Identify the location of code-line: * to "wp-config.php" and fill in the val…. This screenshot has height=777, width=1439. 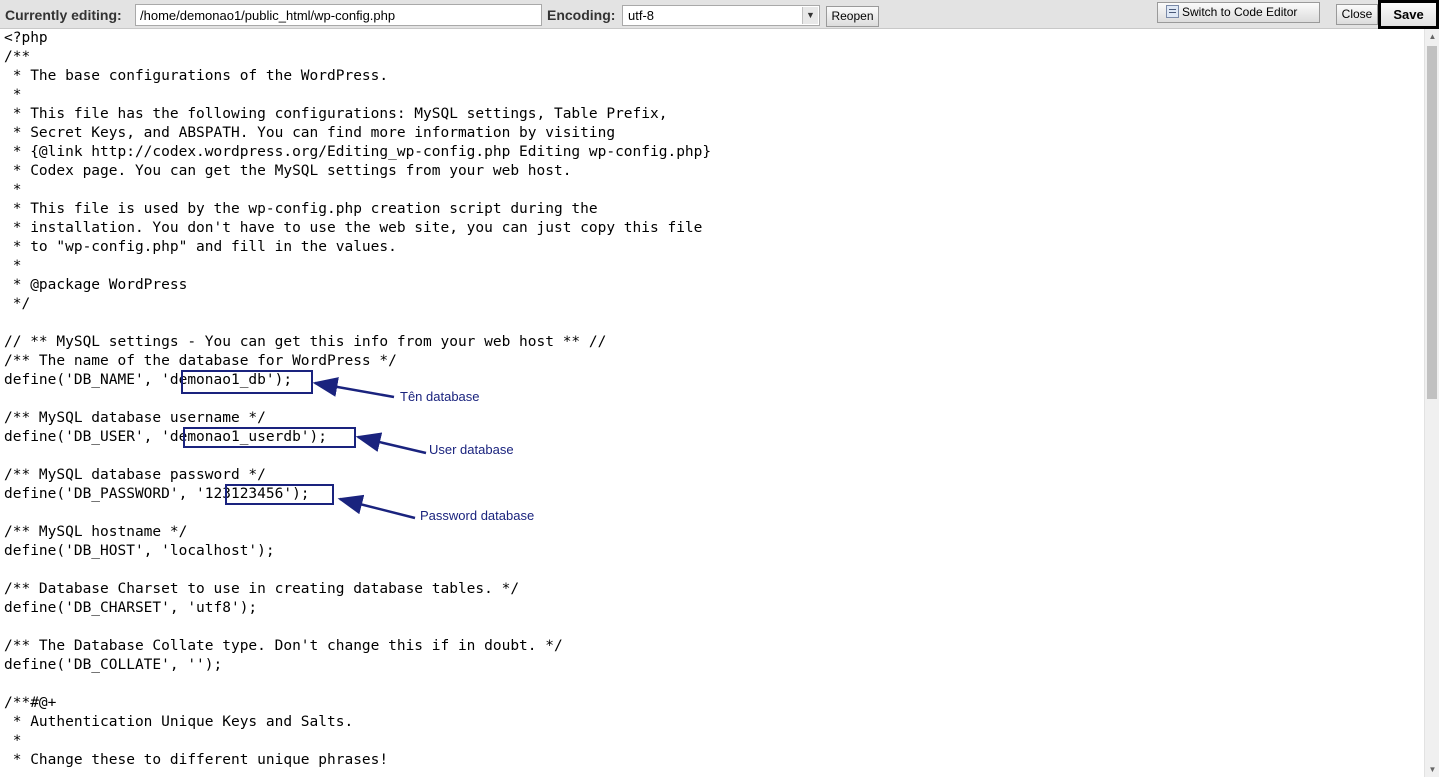
(200, 247).